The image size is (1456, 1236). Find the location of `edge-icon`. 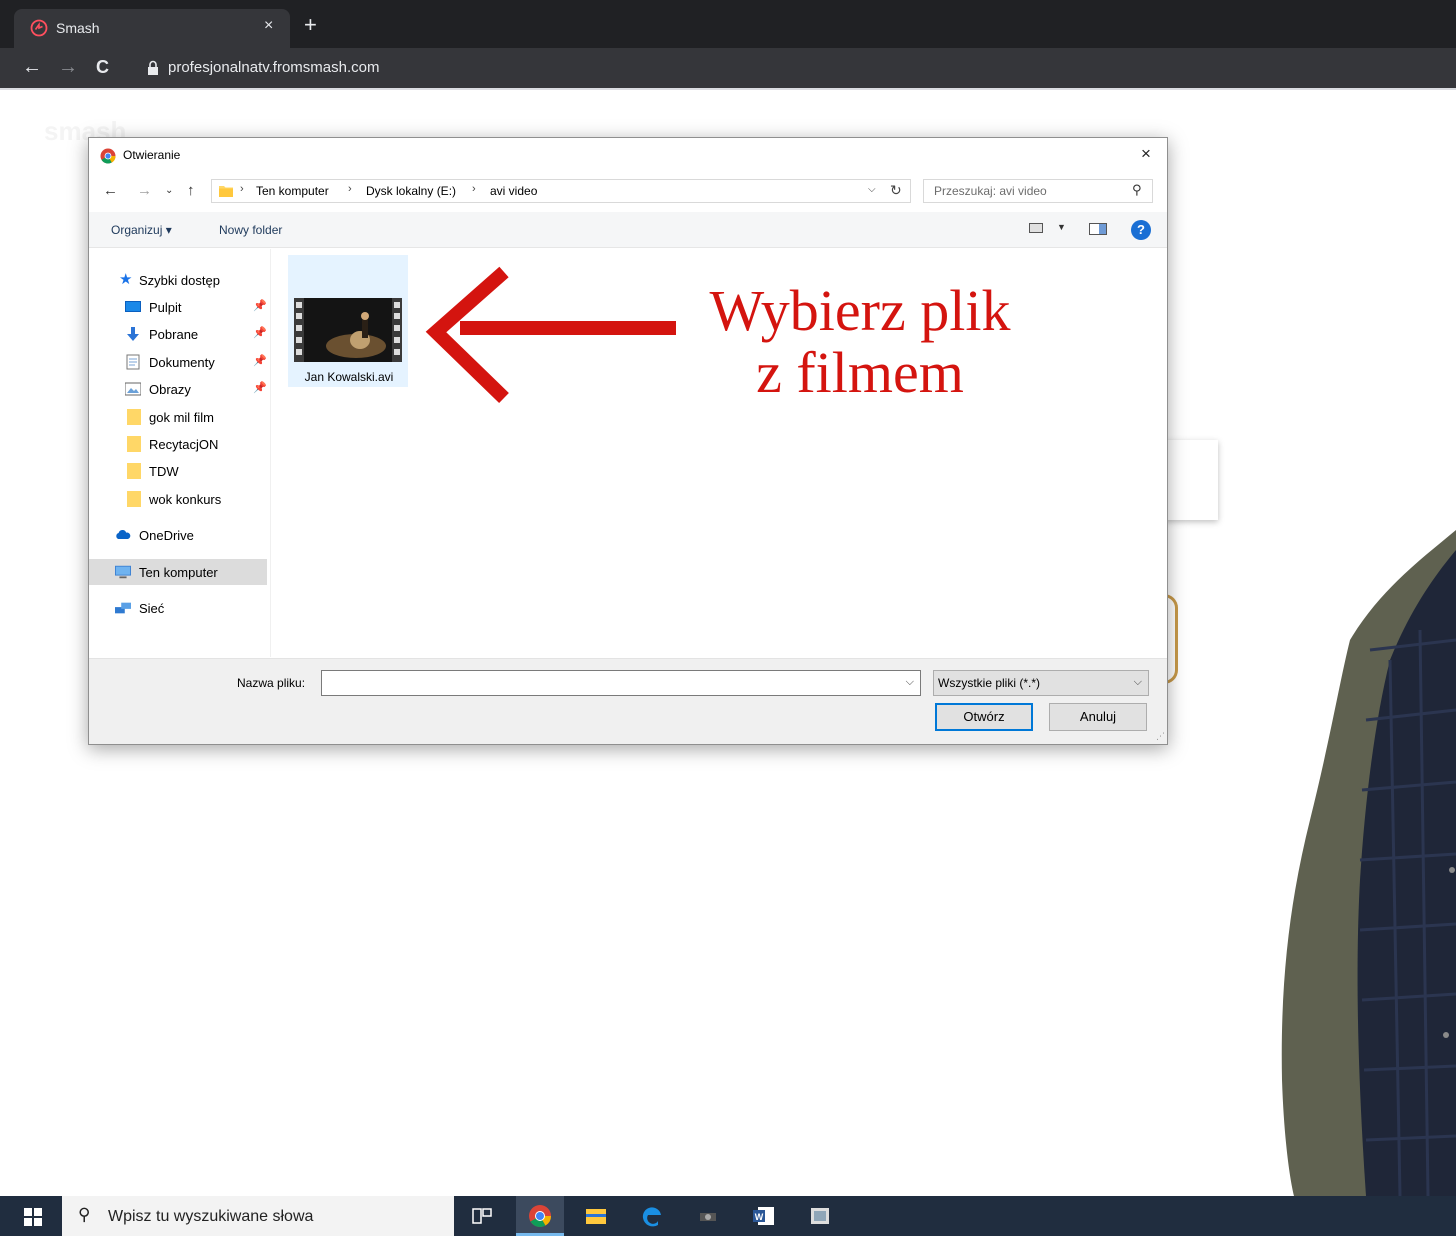

edge-icon is located at coordinates (652, 1216).